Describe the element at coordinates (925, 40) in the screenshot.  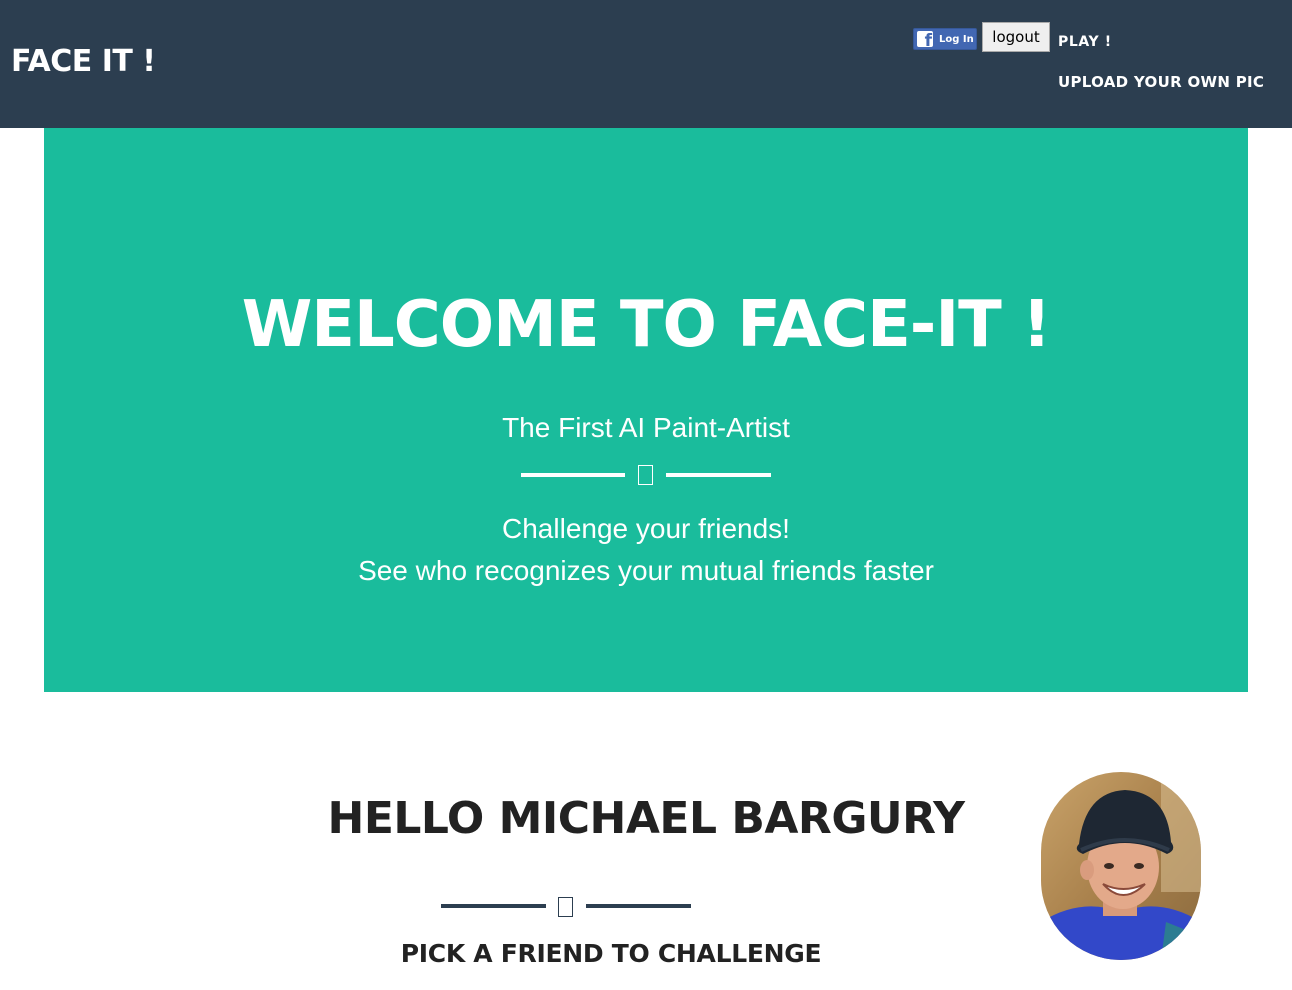
I see `facebook-f-icon: f` at that location.